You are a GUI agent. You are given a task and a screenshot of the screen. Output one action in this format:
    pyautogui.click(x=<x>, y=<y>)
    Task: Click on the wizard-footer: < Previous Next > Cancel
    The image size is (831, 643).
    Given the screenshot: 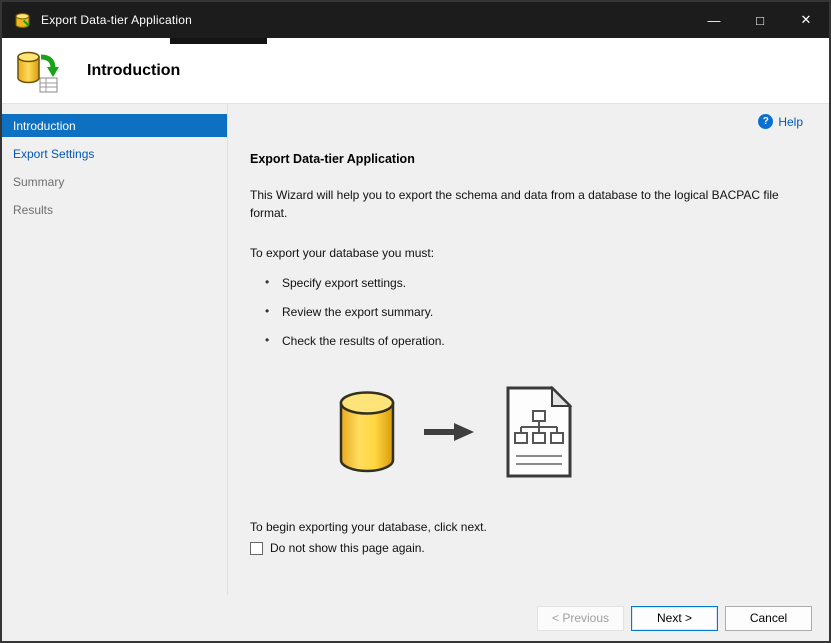 What is the action you would take?
    pyautogui.click(x=415, y=618)
    